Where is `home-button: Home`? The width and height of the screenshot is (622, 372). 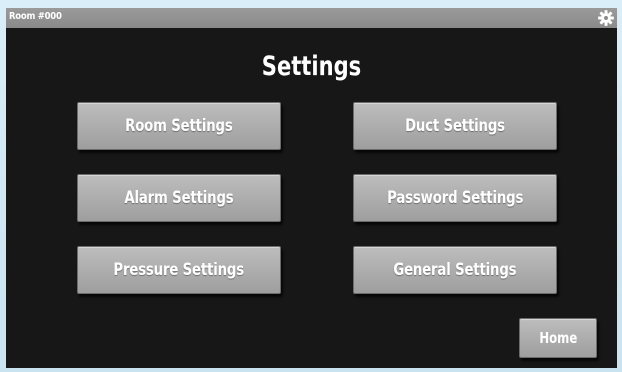
home-button: Home is located at coordinates (558, 338).